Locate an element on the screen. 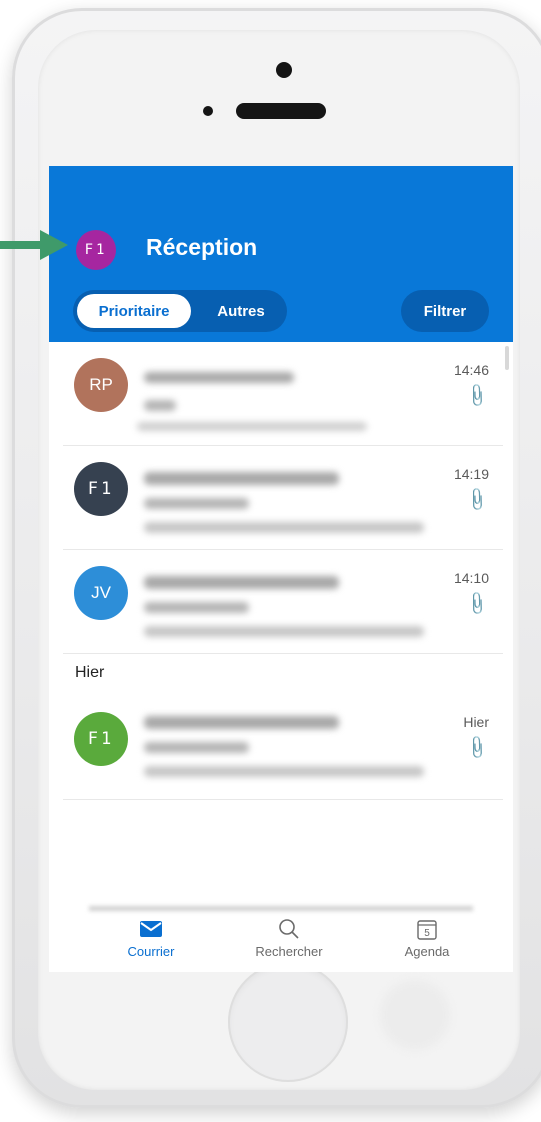  calendar-icon: 5 is located at coordinates (427, 929).